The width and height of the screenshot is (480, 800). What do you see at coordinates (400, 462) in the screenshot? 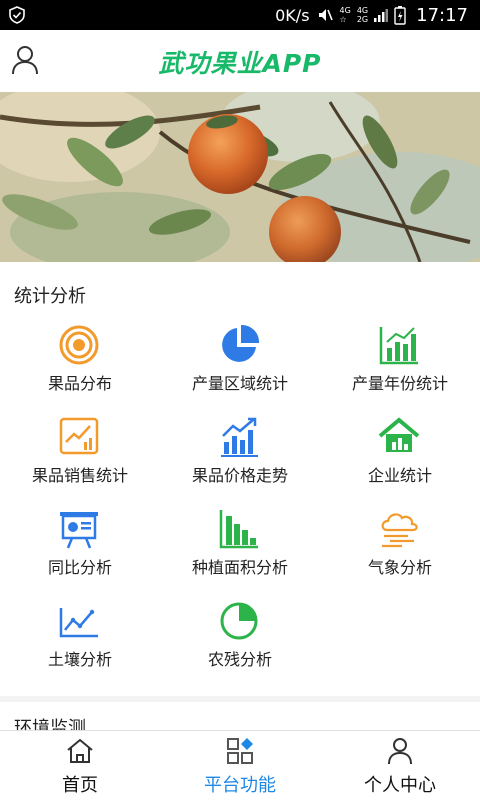
I see `menu-enterprise-stats: 企业统计` at bounding box center [400, 462].